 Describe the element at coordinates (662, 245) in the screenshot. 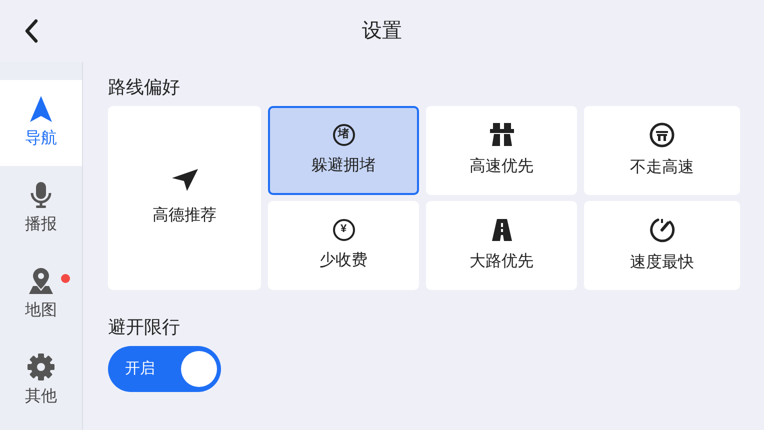

I see `route-option: 速度最快` at that location.